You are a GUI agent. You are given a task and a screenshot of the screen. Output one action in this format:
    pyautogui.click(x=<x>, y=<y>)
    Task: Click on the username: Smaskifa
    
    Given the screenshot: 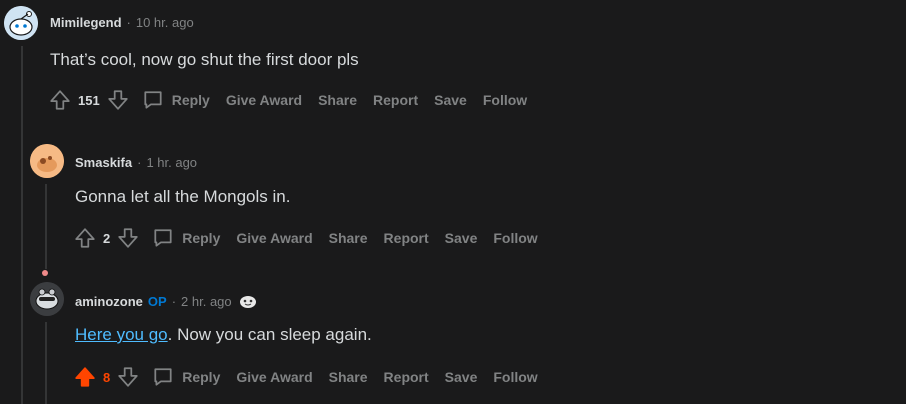 What is the action you would take?
    pyautogui.click(x=103, y=162)
    